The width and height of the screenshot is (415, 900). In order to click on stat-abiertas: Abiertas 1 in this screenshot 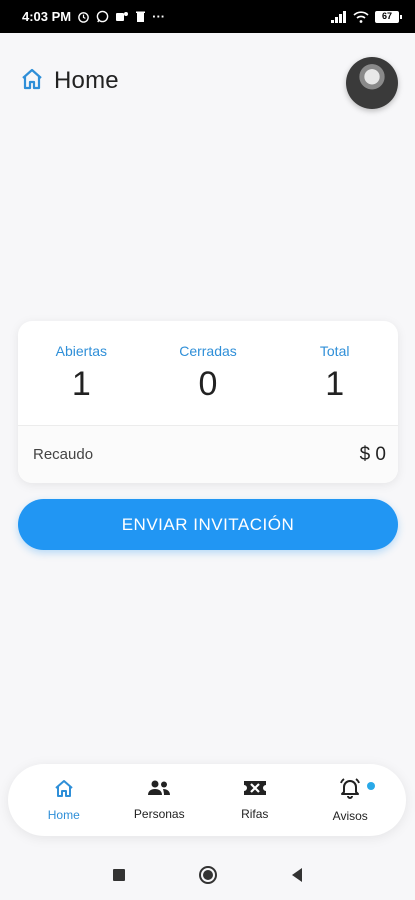, I will do `click(81, 373)`.